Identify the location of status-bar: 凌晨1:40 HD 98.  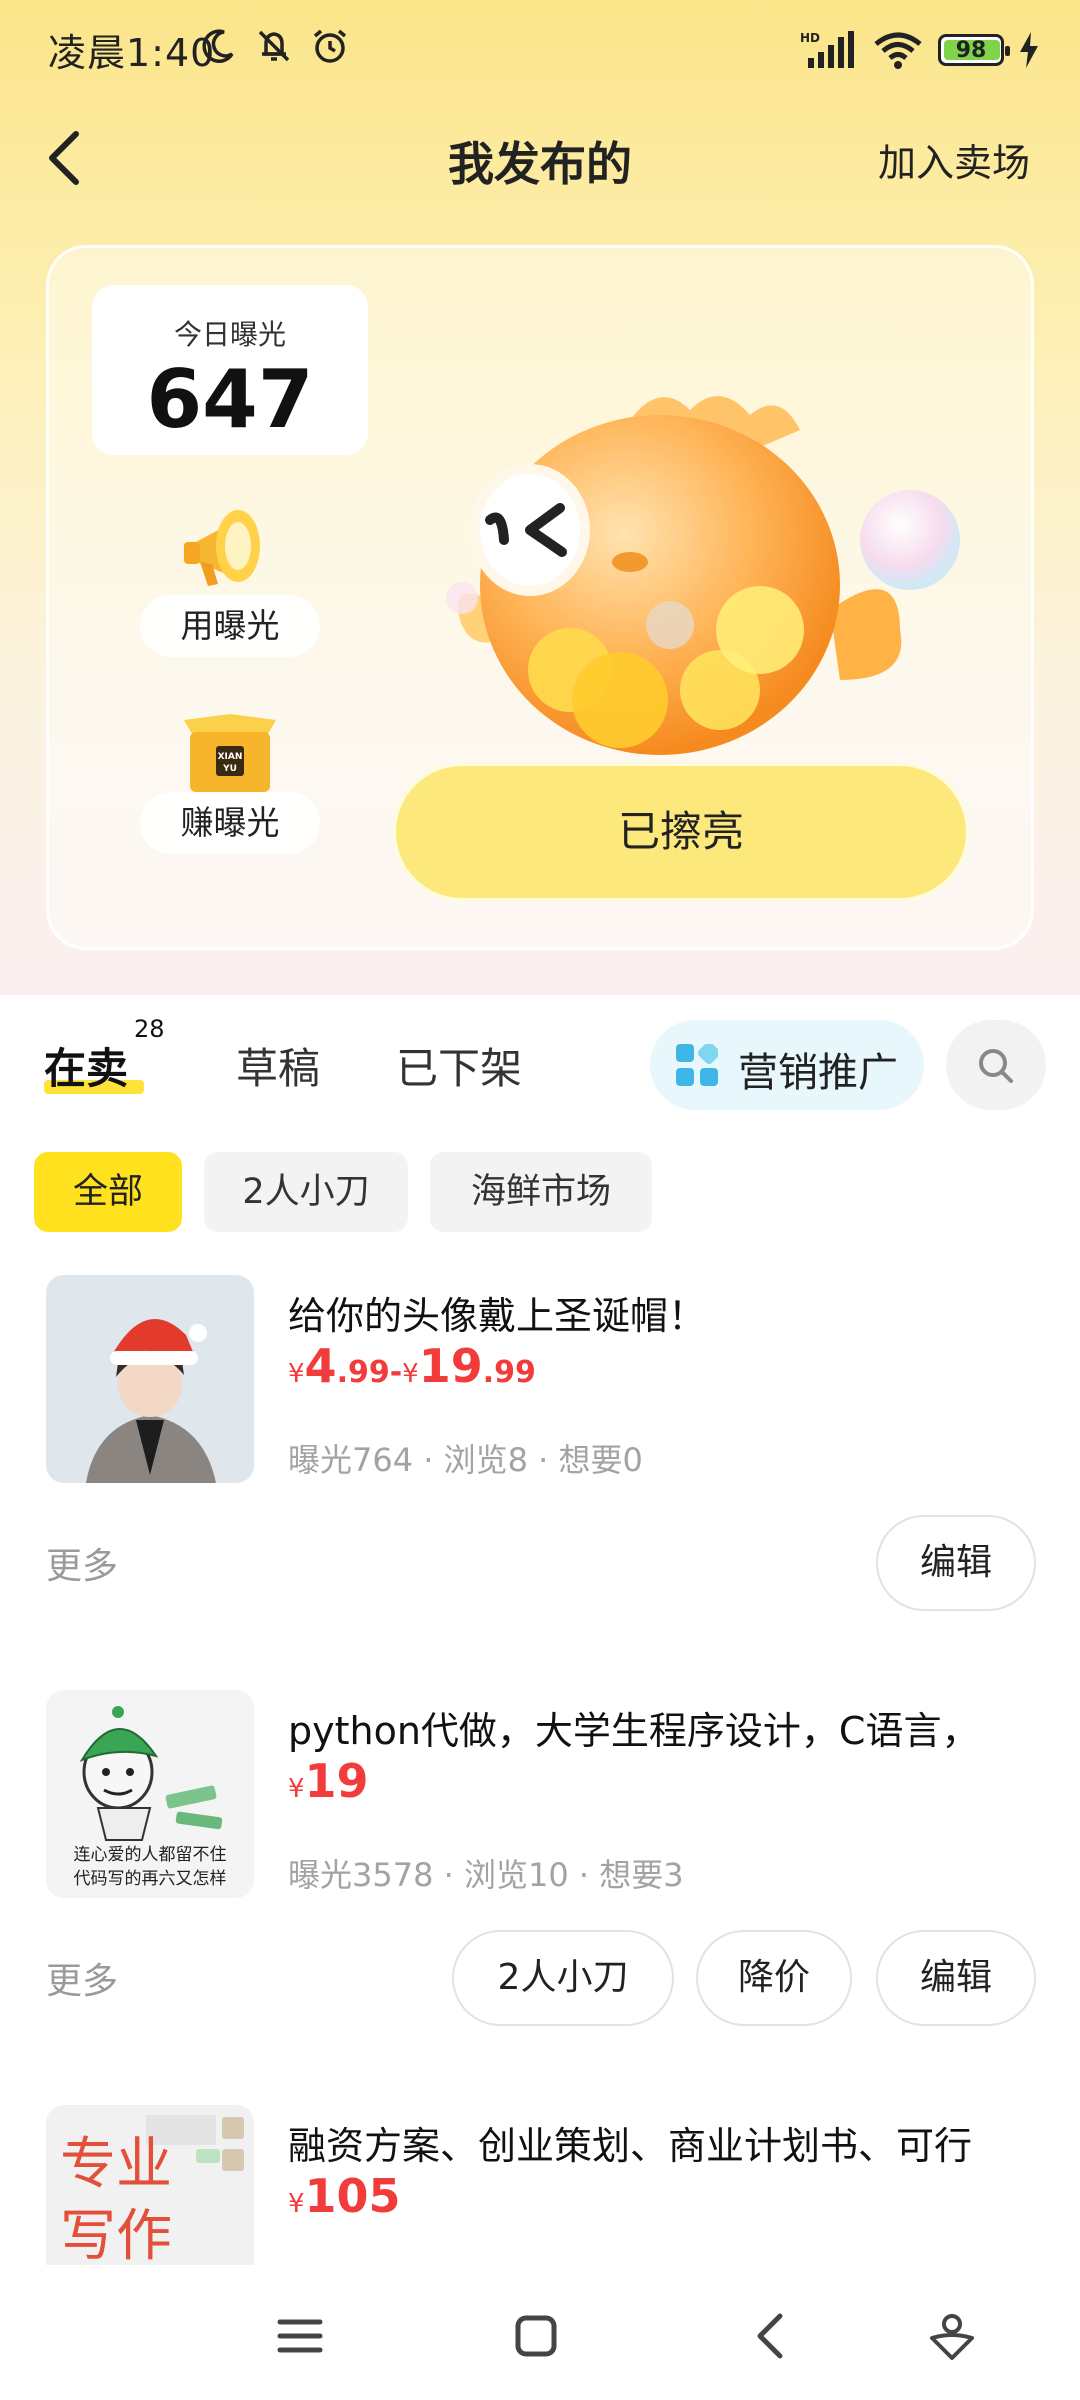
(540, 50).